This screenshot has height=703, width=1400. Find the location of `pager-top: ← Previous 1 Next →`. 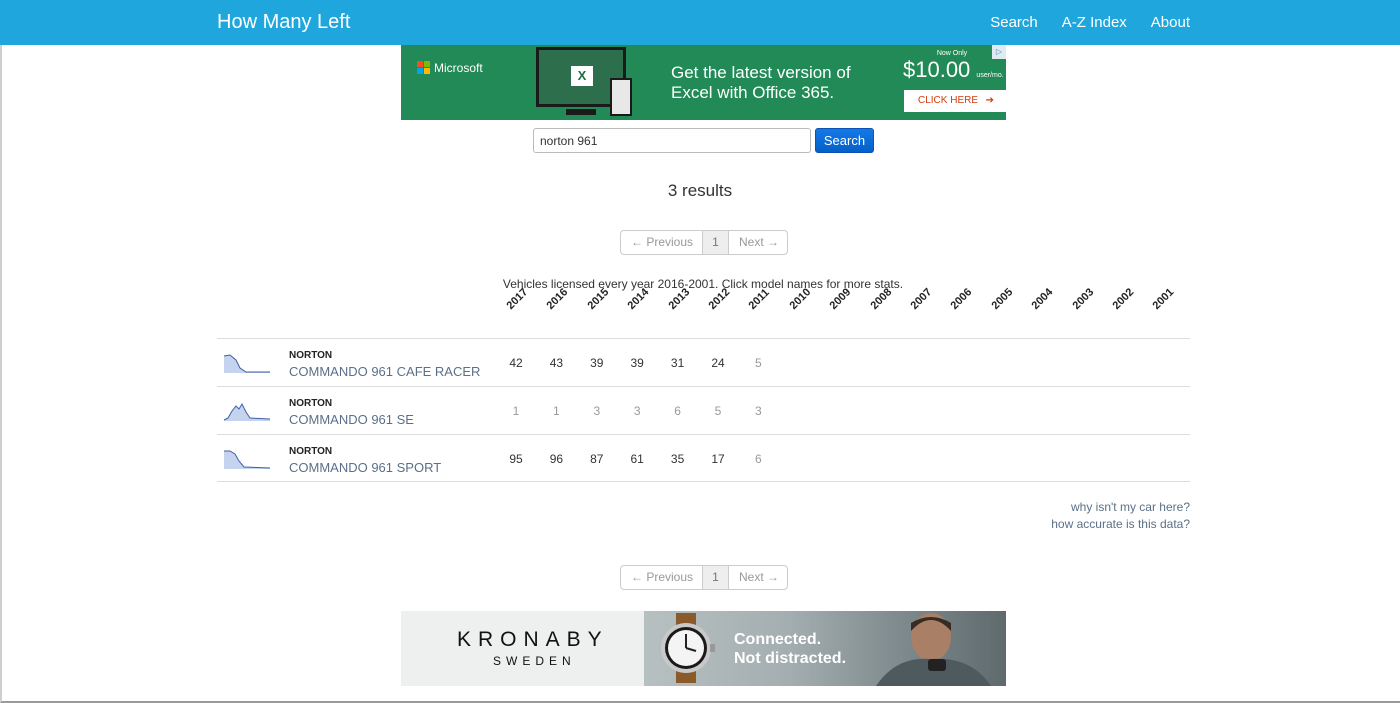

pager-top: ← Previous 1 Next → is located at coordinates (704, 242).